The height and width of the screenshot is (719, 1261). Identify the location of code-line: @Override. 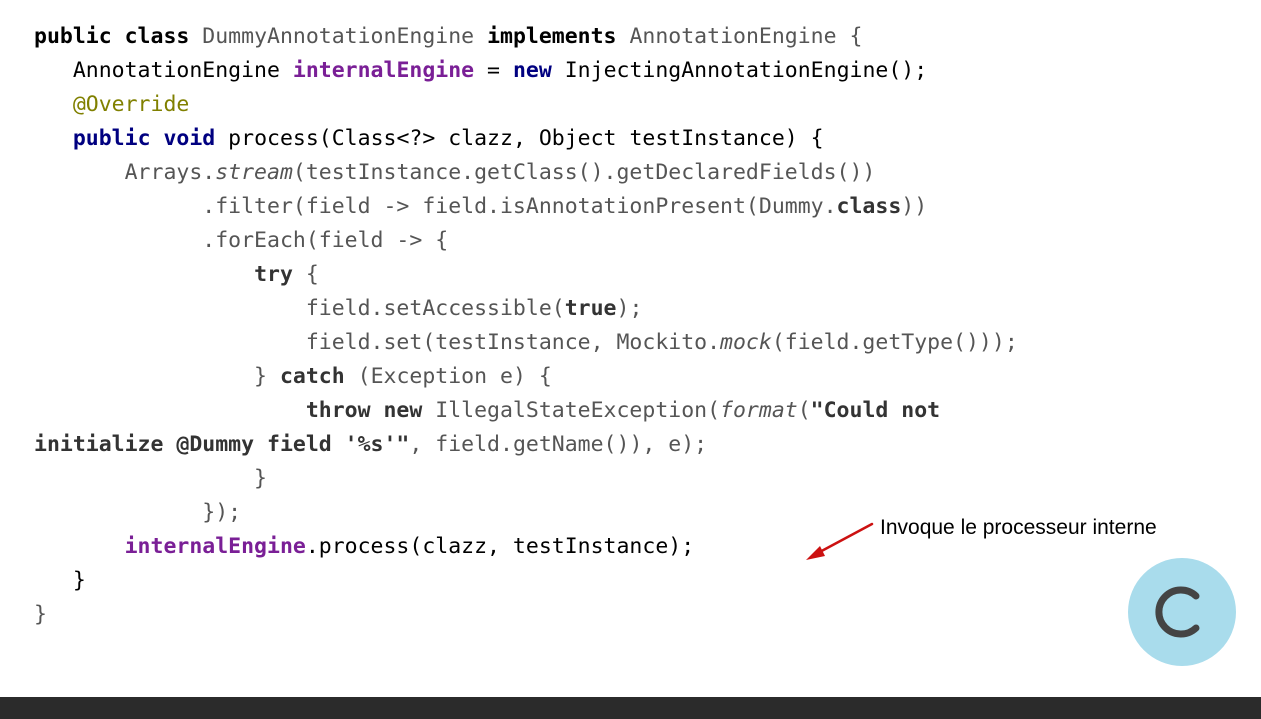
(526, 105).